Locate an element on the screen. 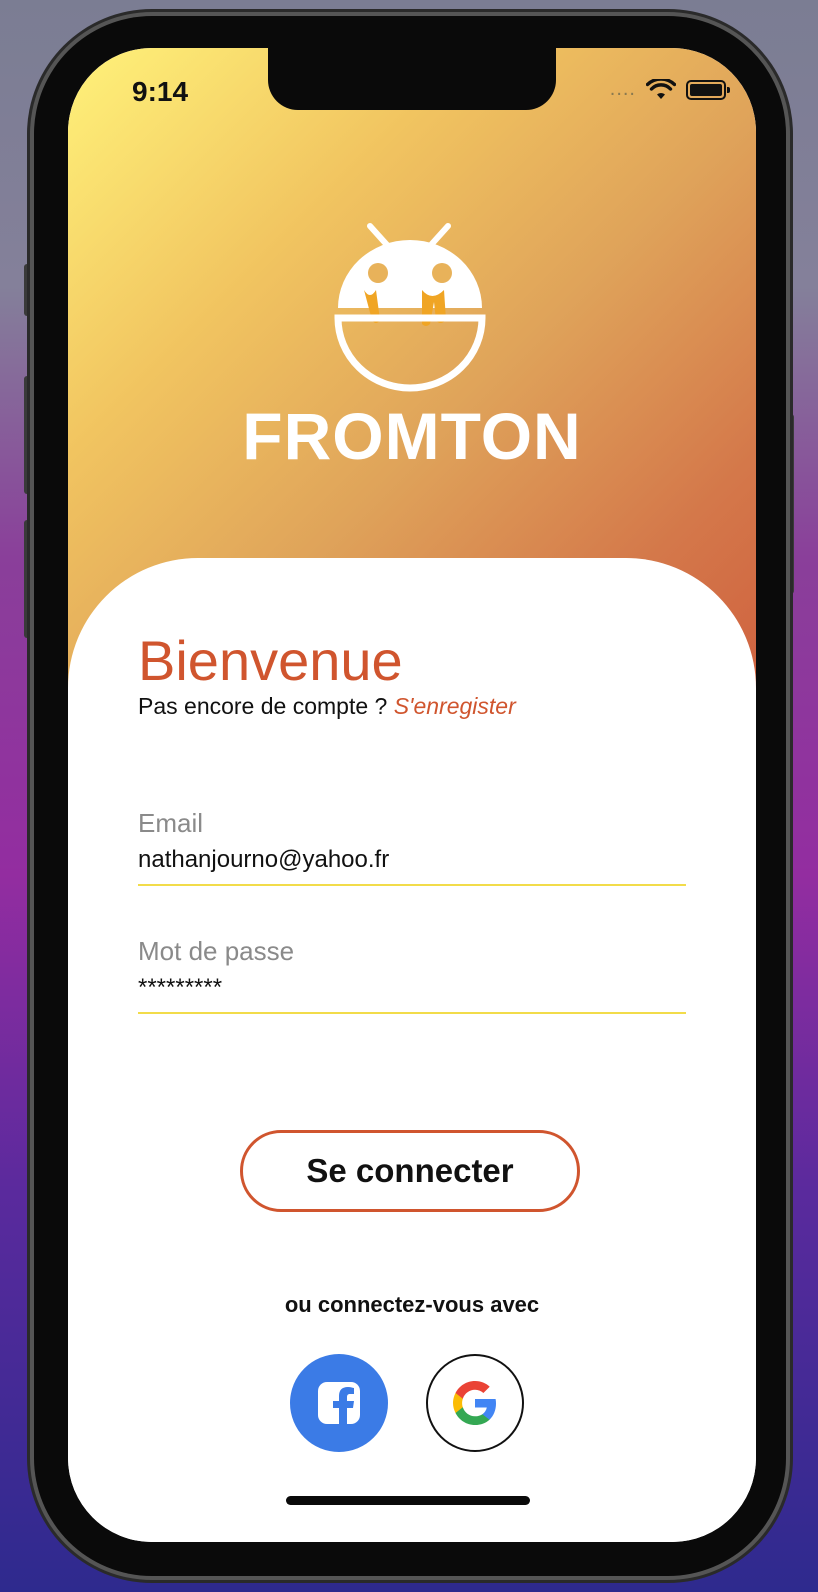 This screenshot has height=1592, width=818. fromton-logo-icon is located at coordinates (410, 307).